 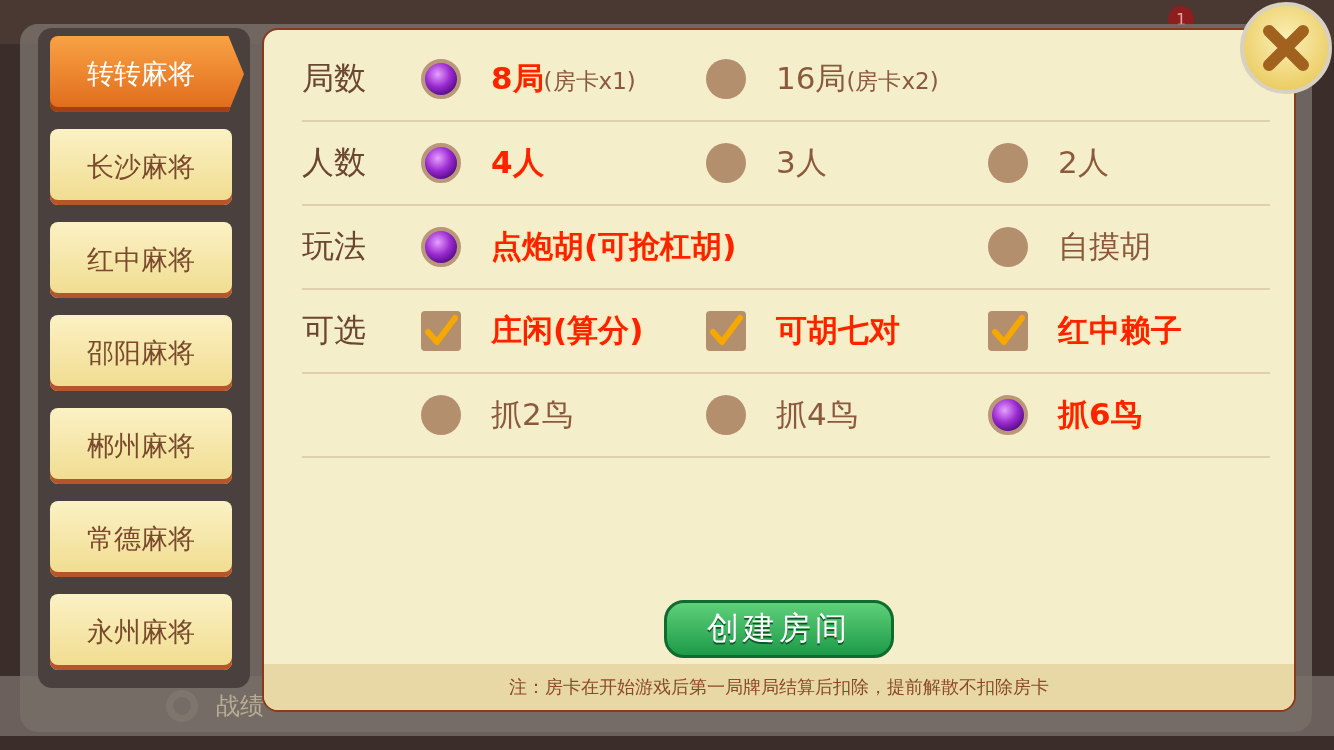 I want to click on game-tab: 永州麻将, so click(x=141, y=632).